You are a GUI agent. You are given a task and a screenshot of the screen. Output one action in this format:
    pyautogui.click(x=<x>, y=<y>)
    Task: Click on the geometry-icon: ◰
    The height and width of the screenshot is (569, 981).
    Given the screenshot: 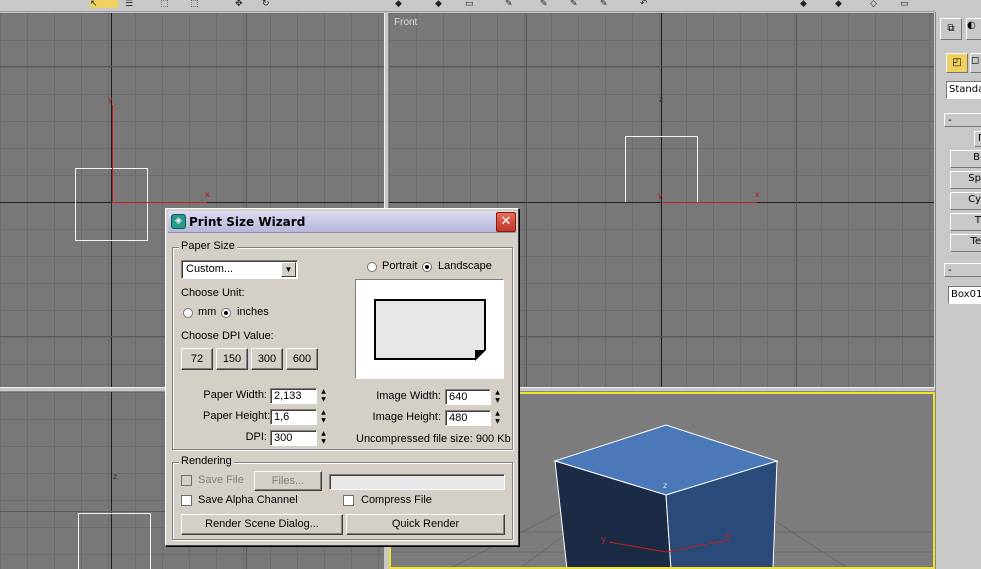 What is the action you would take?
    pyautogui.click(x=957, y=63)
    